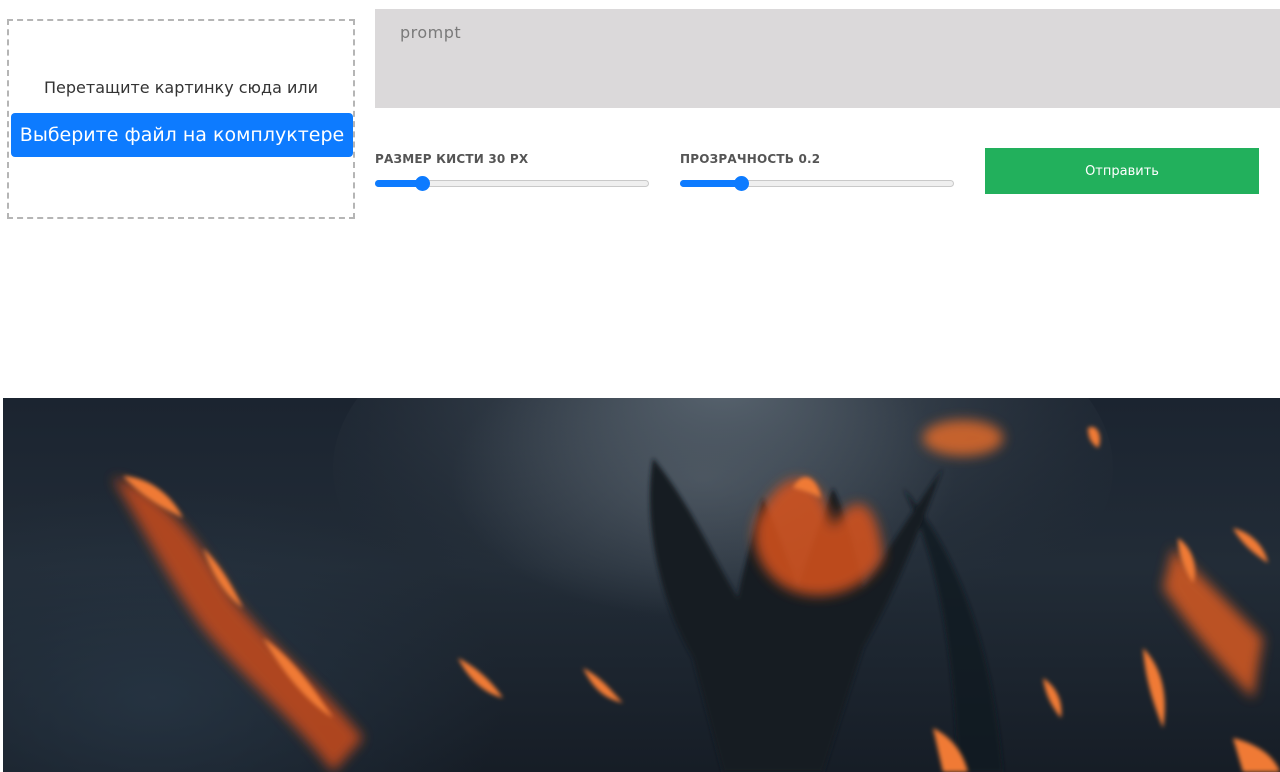  Describe the element at coordinates (817, 183) in the screenshot. I see `opacity-slider` at that location.